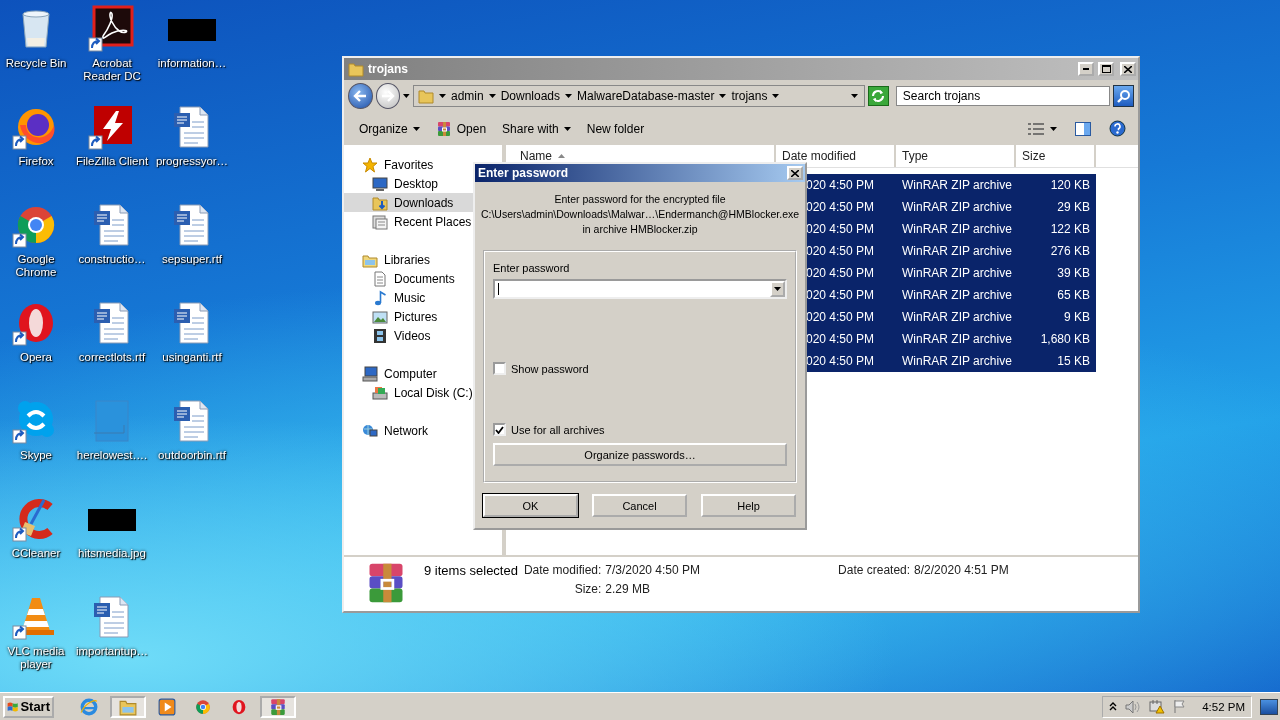 Image resolution: width=1280 pixels, height=720 pixels. I want to click on size-cell-text: 65 KB, so click(1073, 295).